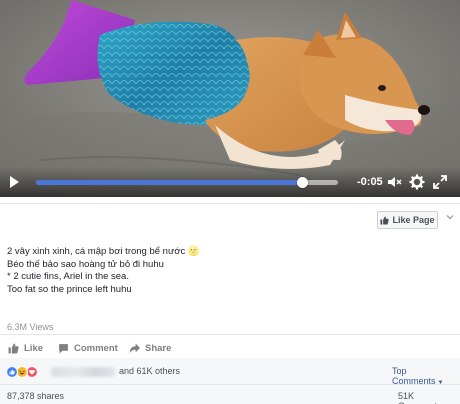 This screenshot has height=404, width=460. I want to click on fullscreen-icon, so click(440, 182).